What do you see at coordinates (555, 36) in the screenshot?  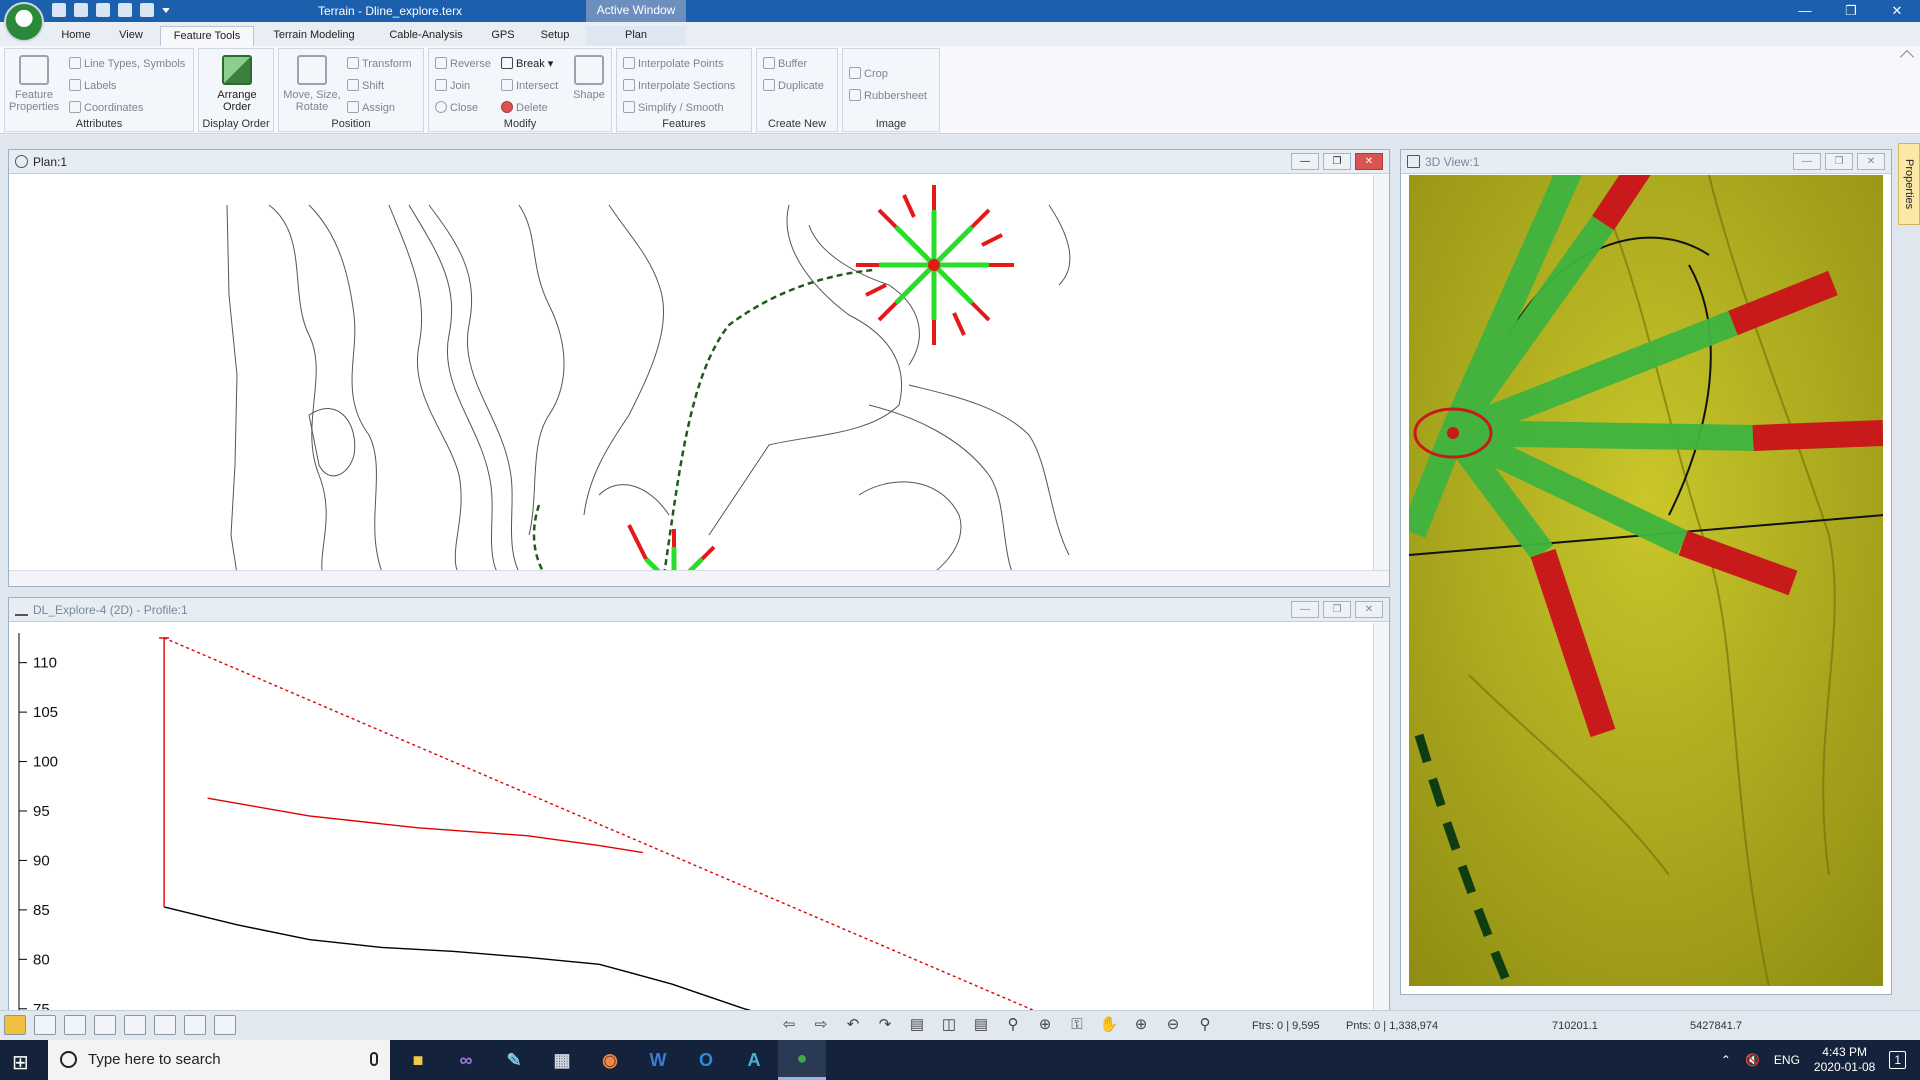 I see `tab-setup: Setup` at bounding box center [555, 36].